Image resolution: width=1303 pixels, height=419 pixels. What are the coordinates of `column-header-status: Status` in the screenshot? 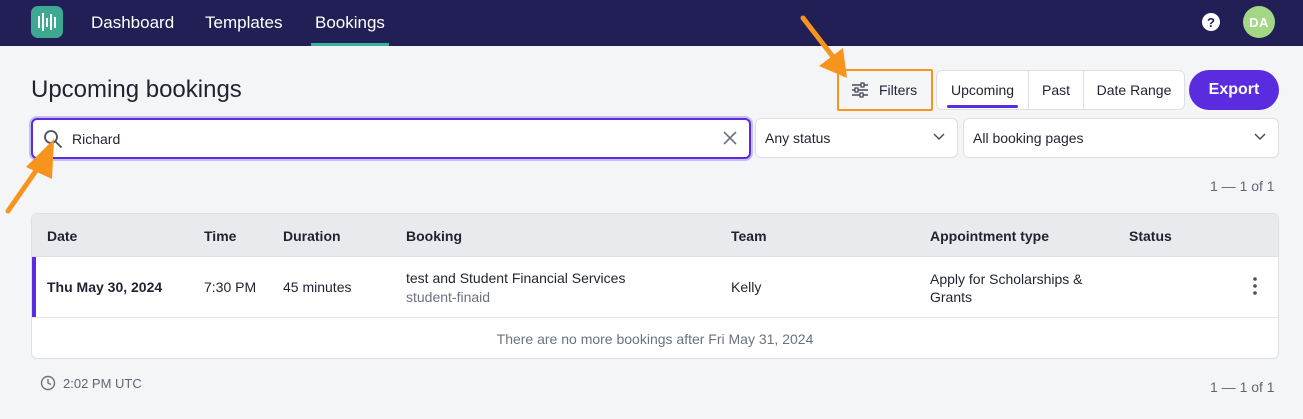 It's located at (1150, 236).